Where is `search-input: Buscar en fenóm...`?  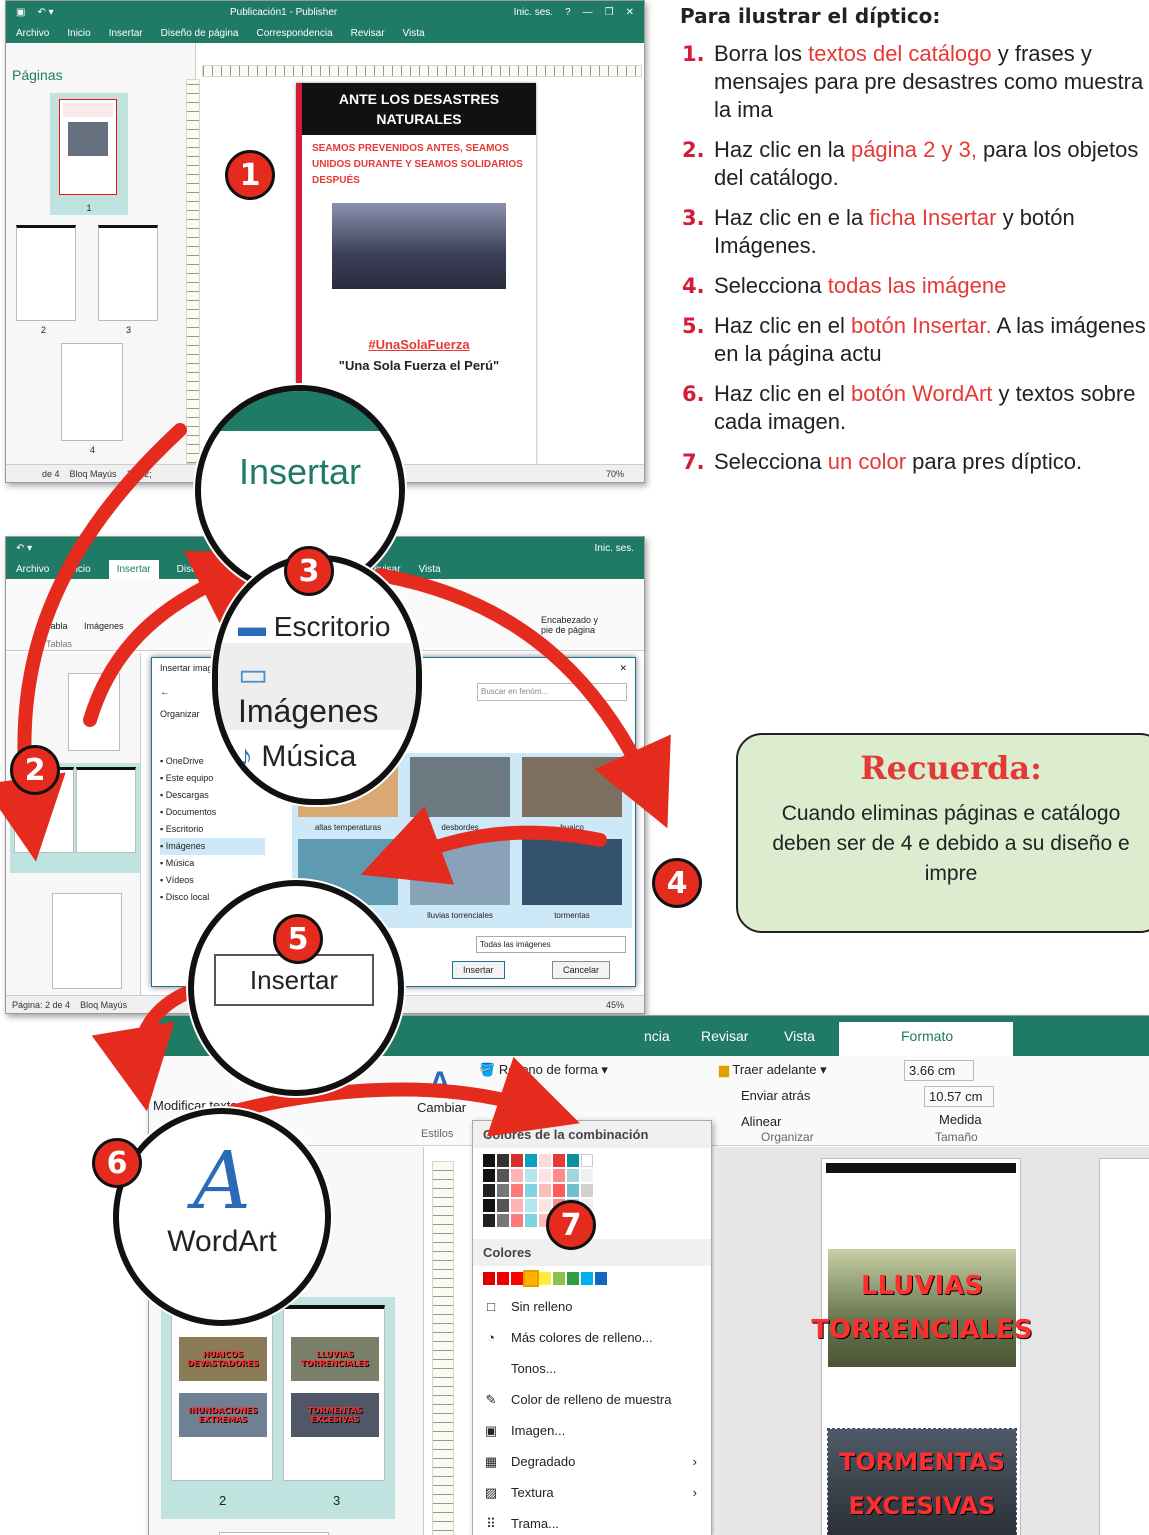
search-input: Buscar en fenóm... is located at coordinates (552, 692).